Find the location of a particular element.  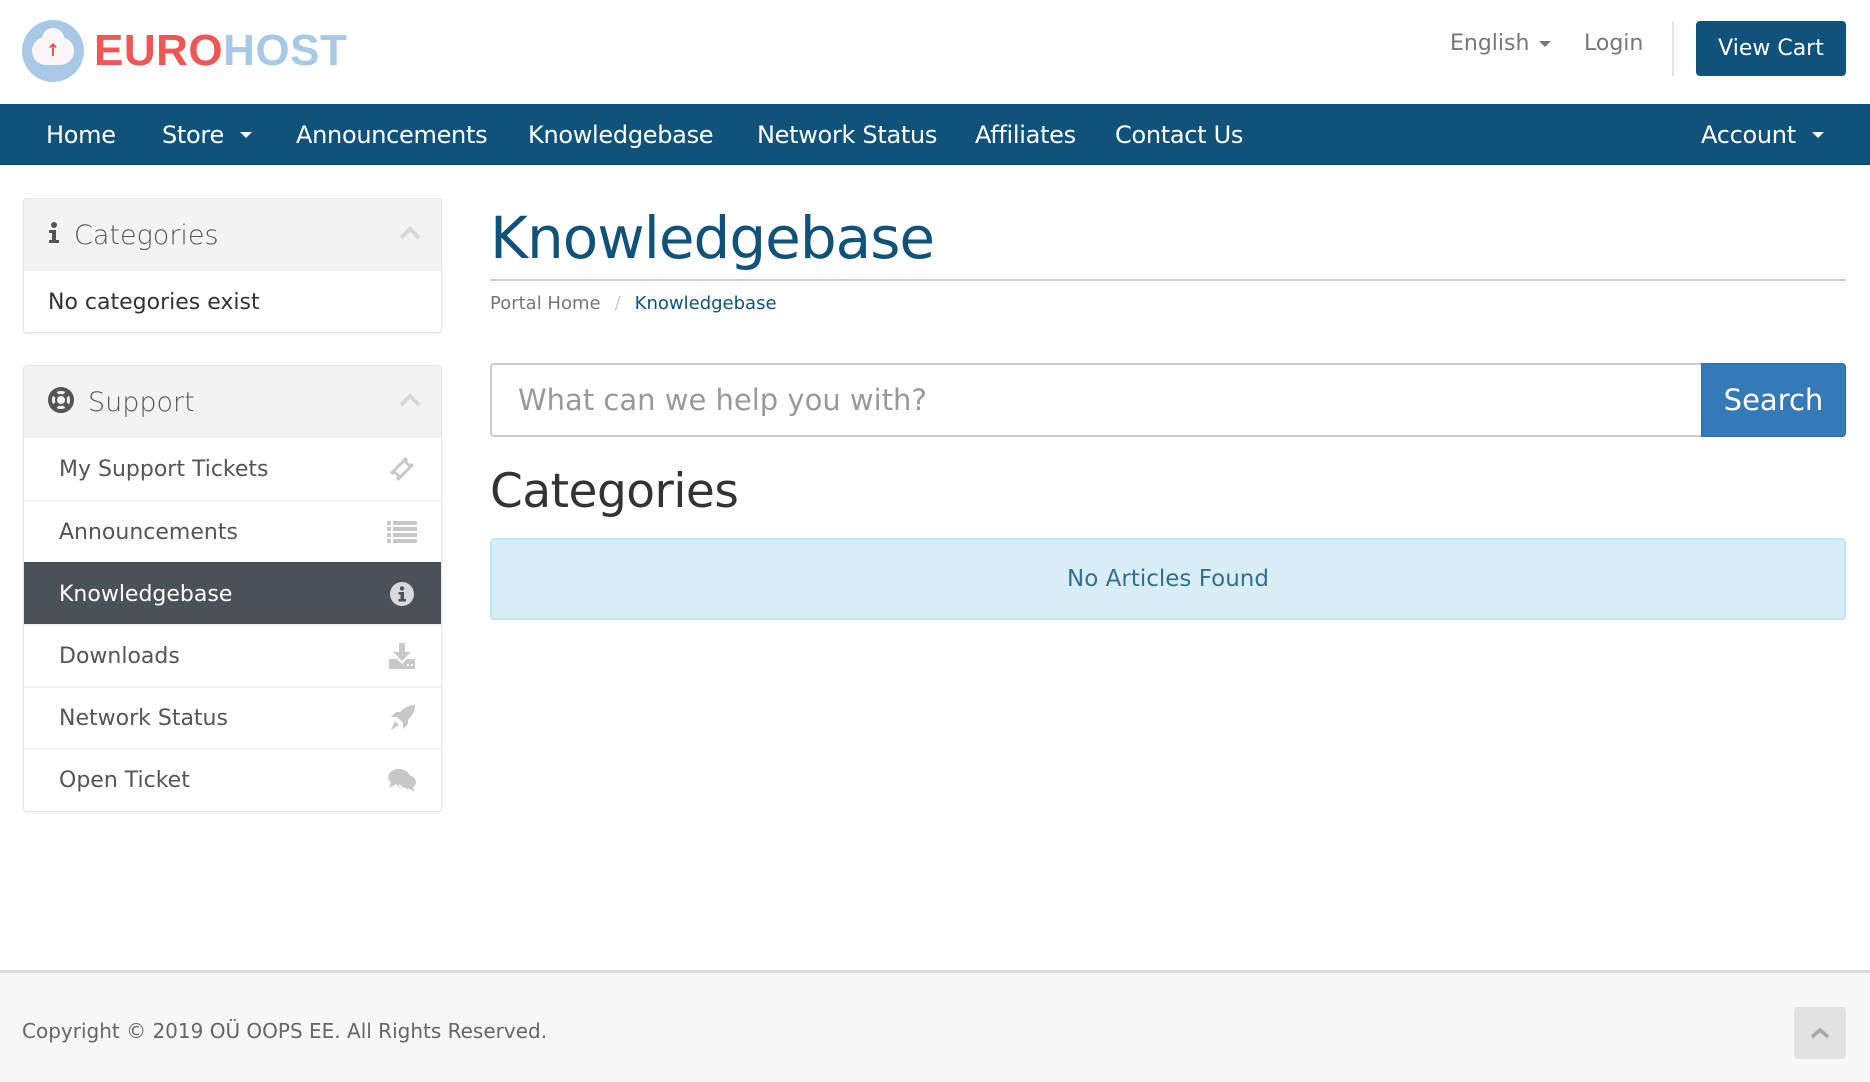

list-item-label: My Support Tickets is located at coordinates (164, 469).